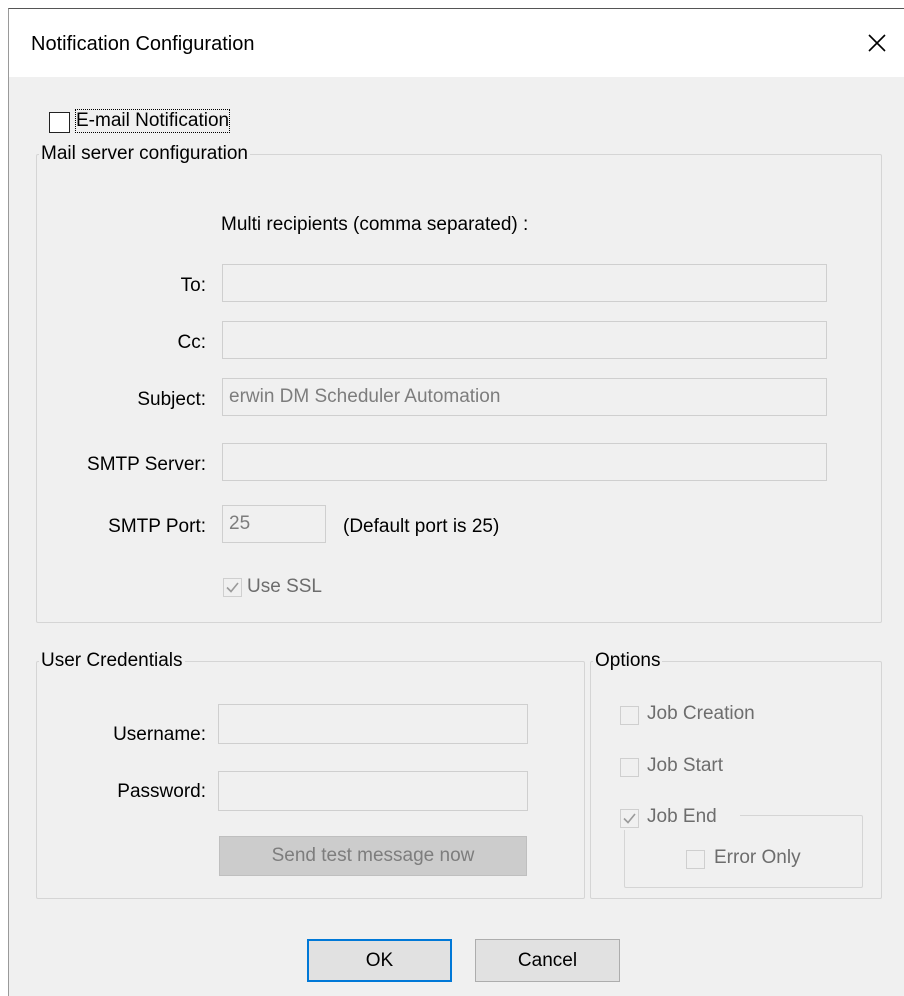 The width and height of the screenshot is (904, 996). I want to click on job-start-checkbox: Job Start, so click(695, 767).